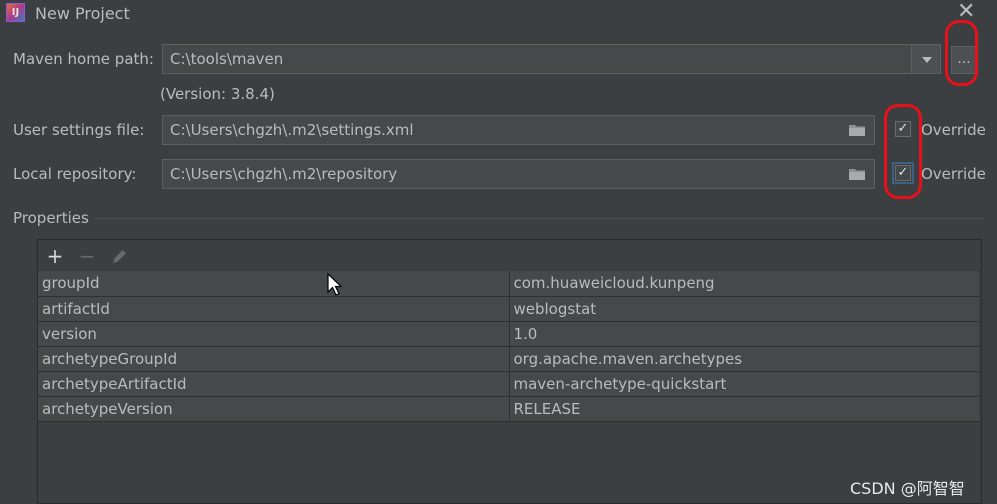 The height and width of the screenshot is (504, 997). Describe the element at coordinates (744, 334) in the screenshot. I see `property-value: 1.0` at that location.